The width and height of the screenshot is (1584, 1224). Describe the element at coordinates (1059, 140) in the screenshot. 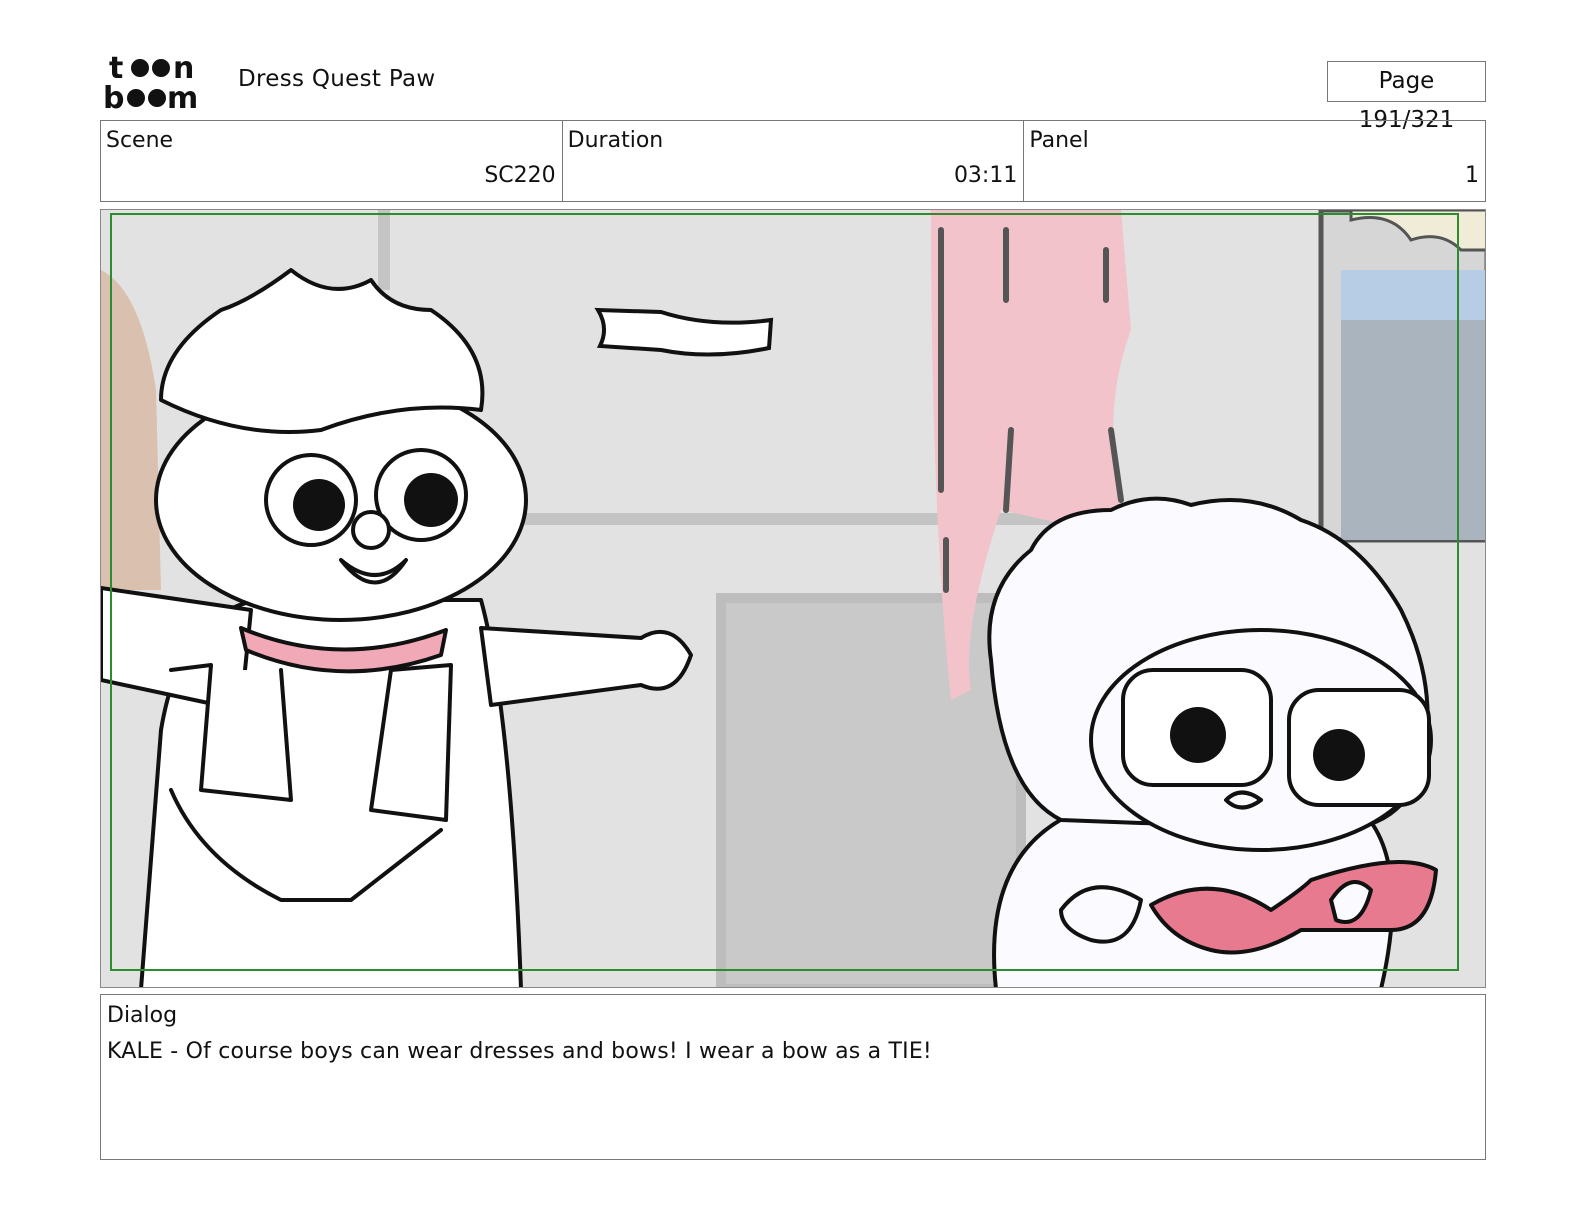

I see `panel-label: Panel` at that location.